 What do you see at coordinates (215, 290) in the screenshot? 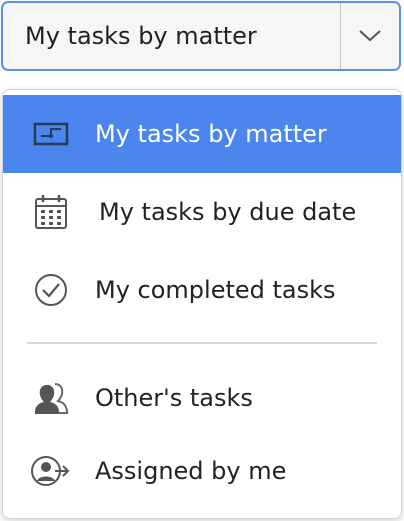
I see `menu-item-label: My completed tasks` at bounding box center [215, 290].